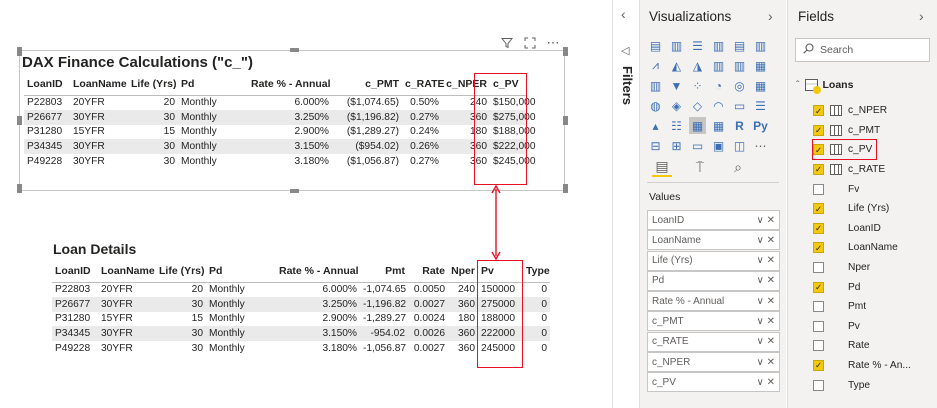 The height and width of the screenshot is (408, 937). What do you see at coordinates (872, 307) in the screenshot?
I see `field-item: Pmt` at bounding box center [872, 307].